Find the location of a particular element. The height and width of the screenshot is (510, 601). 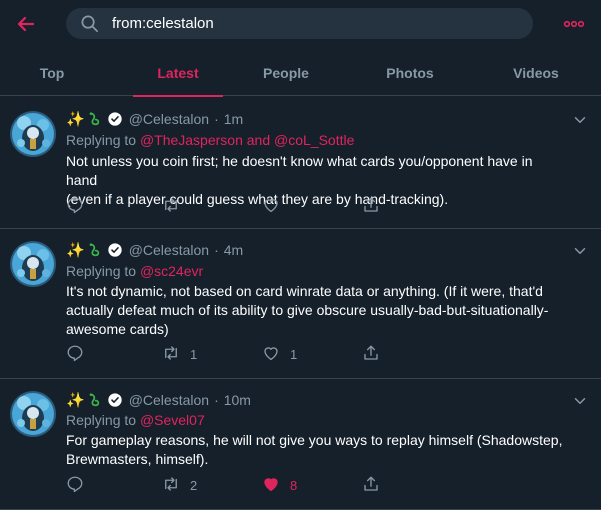

tweet-text-line: Brewmasters, himself). is located at coordinates (137, 459).